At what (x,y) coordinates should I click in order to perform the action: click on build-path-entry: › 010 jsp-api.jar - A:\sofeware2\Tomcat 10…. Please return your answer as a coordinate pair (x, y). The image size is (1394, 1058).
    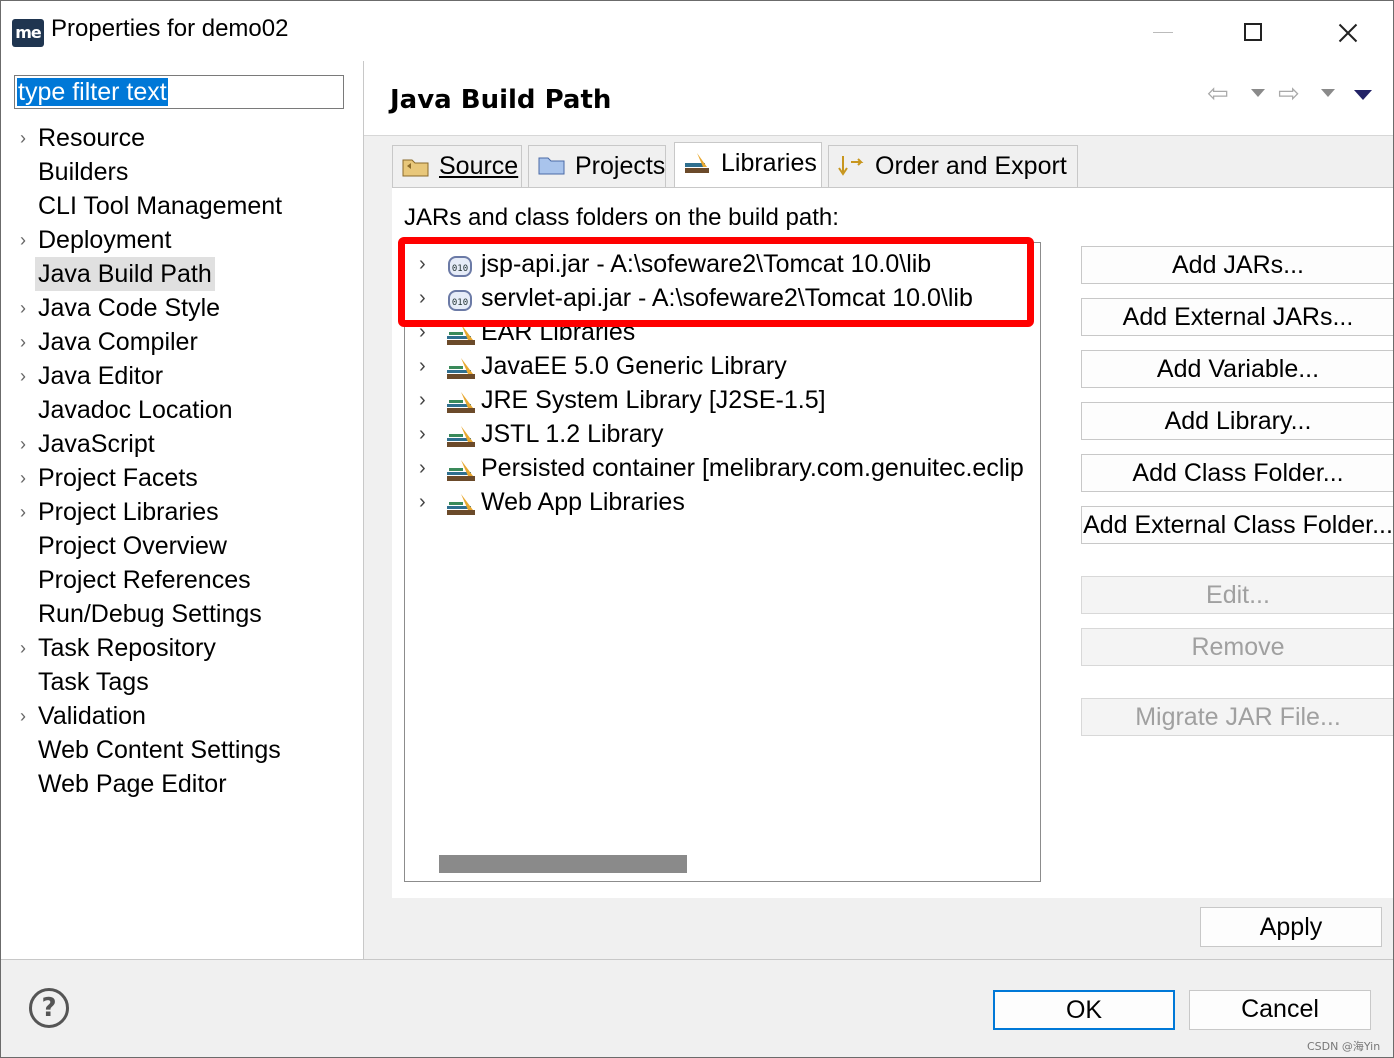
    Looking at the image, I should click on (722, 264).